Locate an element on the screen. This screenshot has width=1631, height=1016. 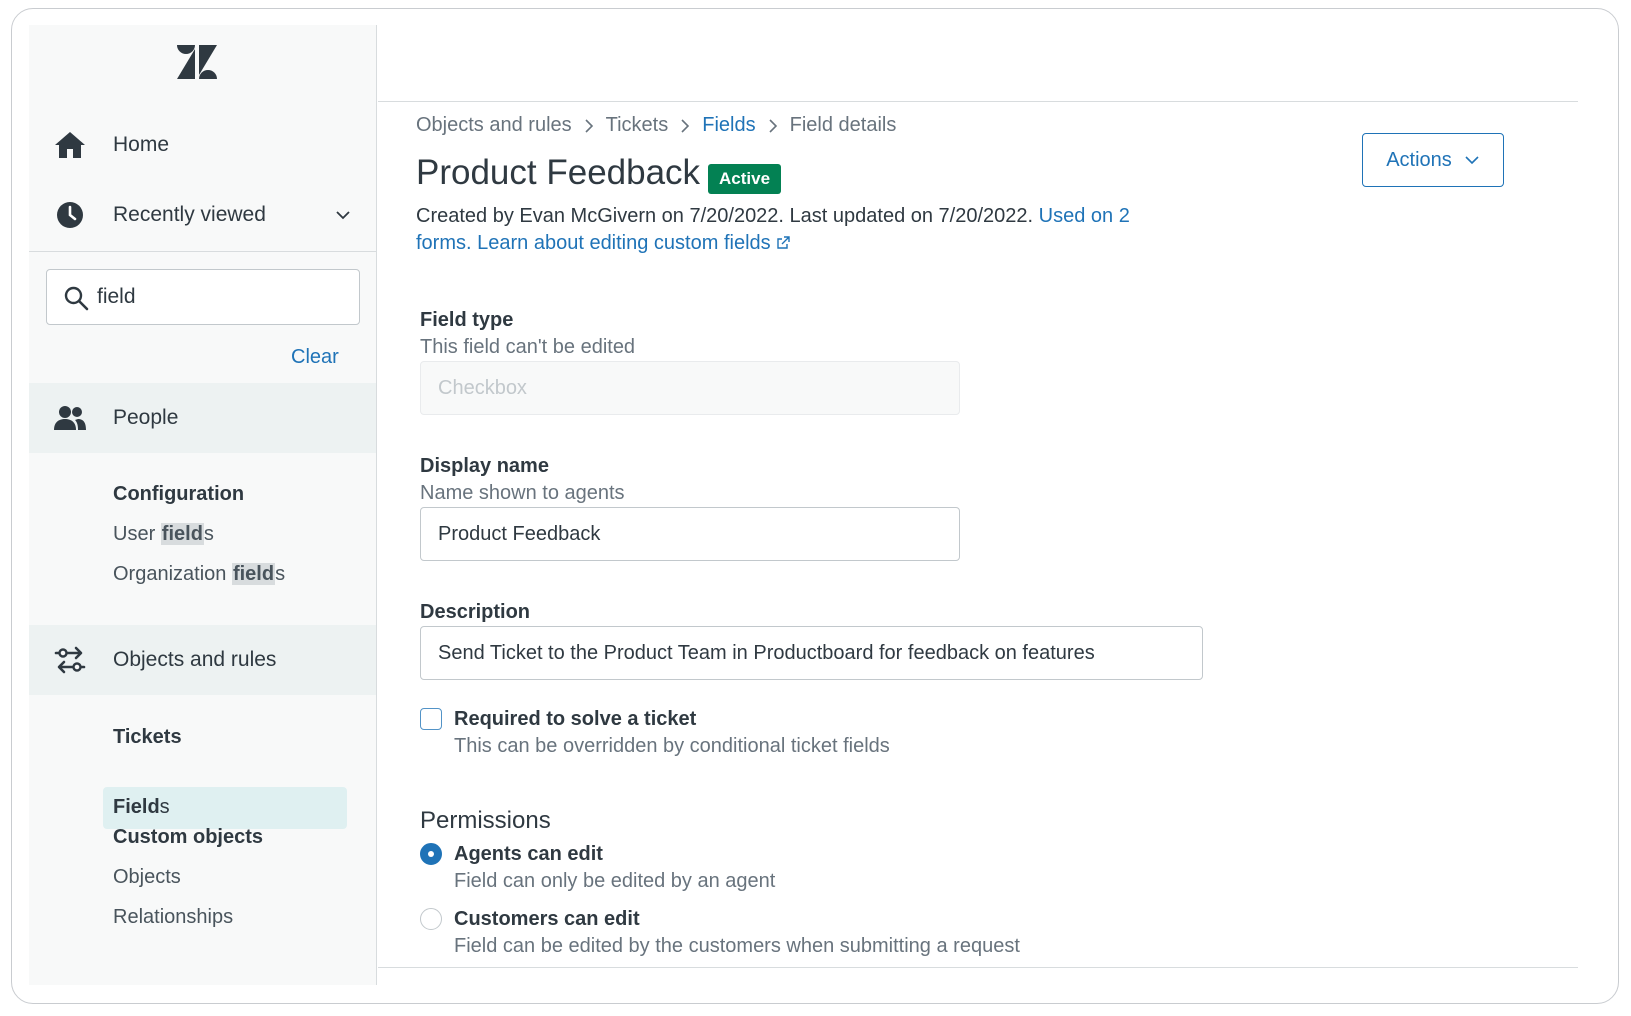
search-match-highlight: Field is located at coordinates (136, 807).